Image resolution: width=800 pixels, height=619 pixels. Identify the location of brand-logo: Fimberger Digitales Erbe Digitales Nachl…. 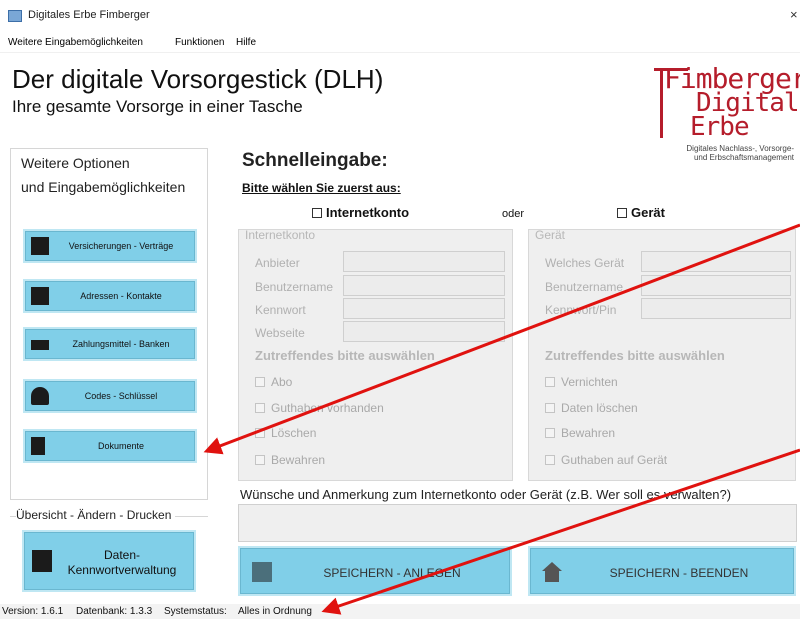
(724, 119).